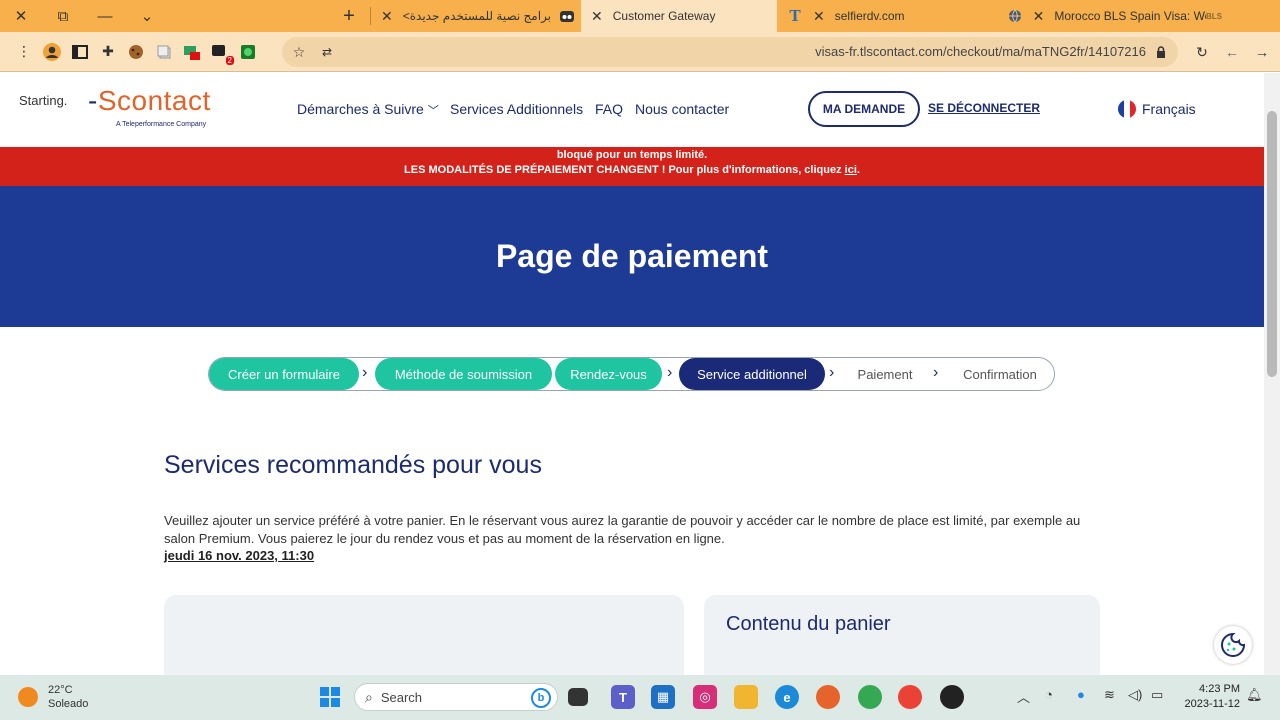  I want to click on alert-line-1: bloqué pour un temps limité., so click(632, 155).